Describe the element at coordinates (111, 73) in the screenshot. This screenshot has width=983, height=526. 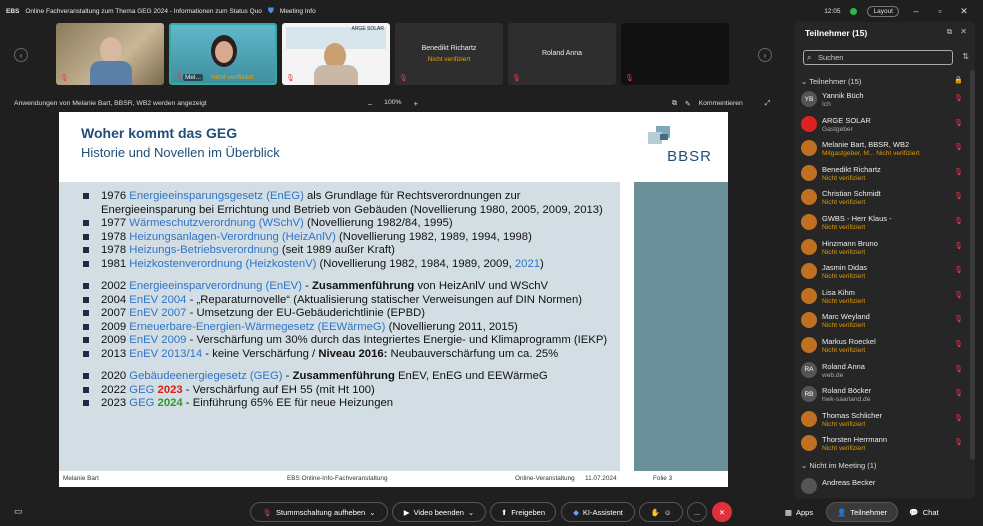
I see `person-body` at that location.